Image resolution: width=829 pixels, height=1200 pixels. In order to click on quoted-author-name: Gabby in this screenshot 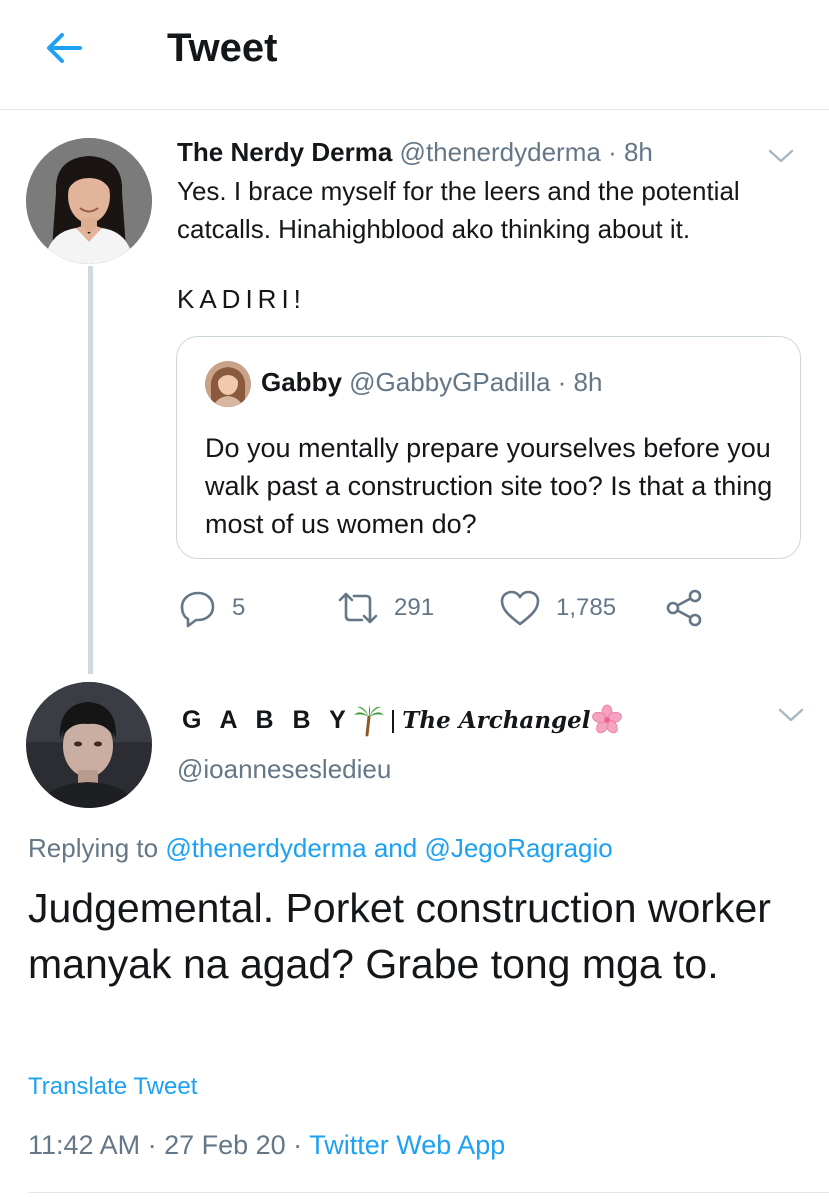, I will do `click(301, 382)`.